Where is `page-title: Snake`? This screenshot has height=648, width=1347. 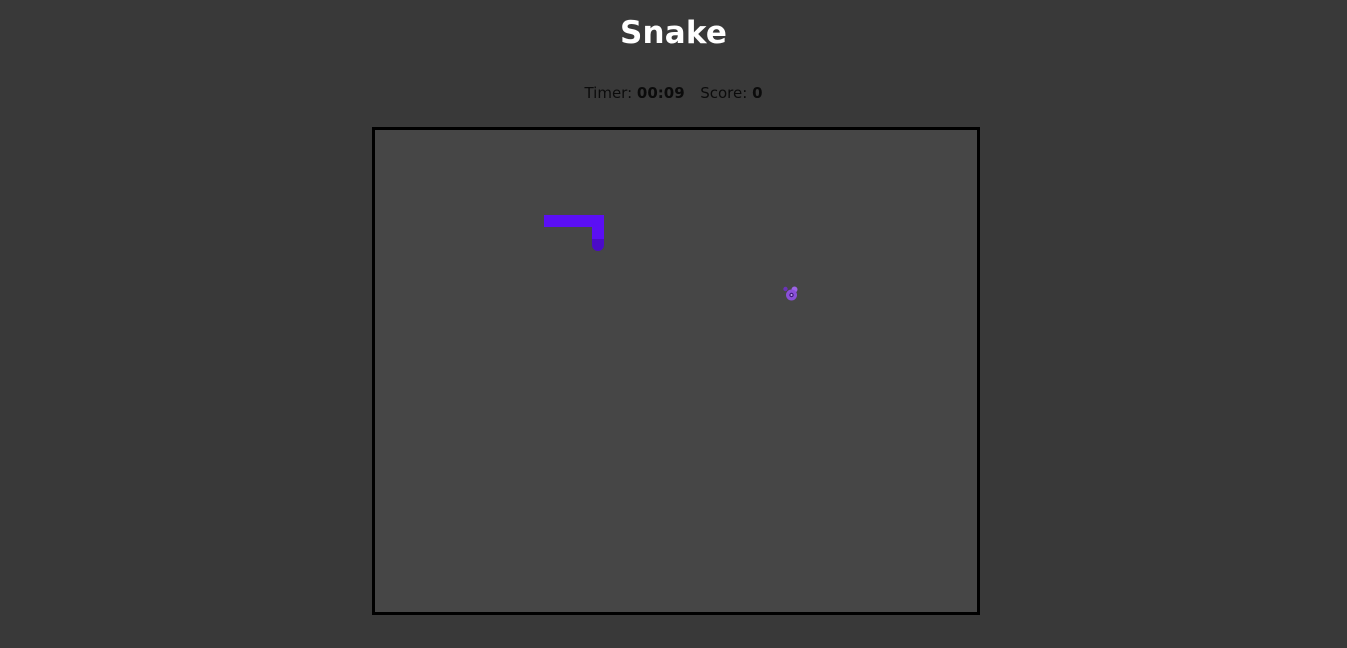
page-title: Snake is located at coordinates (673, 33).